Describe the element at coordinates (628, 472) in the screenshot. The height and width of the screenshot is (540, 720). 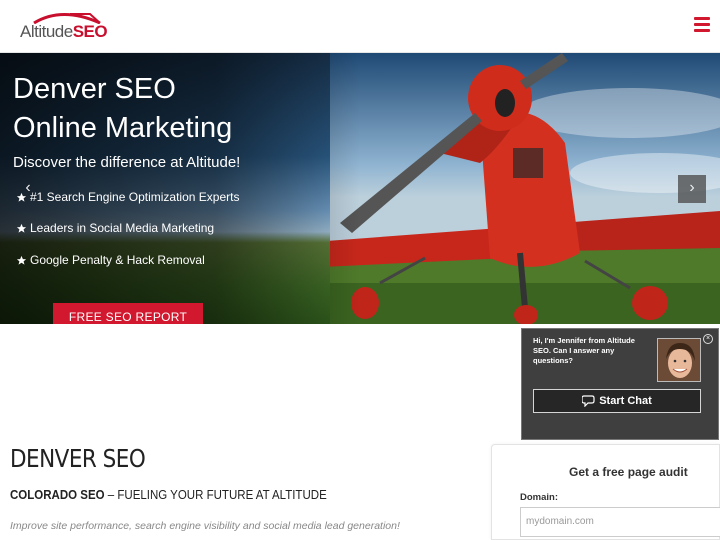
I see `audit-title: Get a free page audit` at that location.